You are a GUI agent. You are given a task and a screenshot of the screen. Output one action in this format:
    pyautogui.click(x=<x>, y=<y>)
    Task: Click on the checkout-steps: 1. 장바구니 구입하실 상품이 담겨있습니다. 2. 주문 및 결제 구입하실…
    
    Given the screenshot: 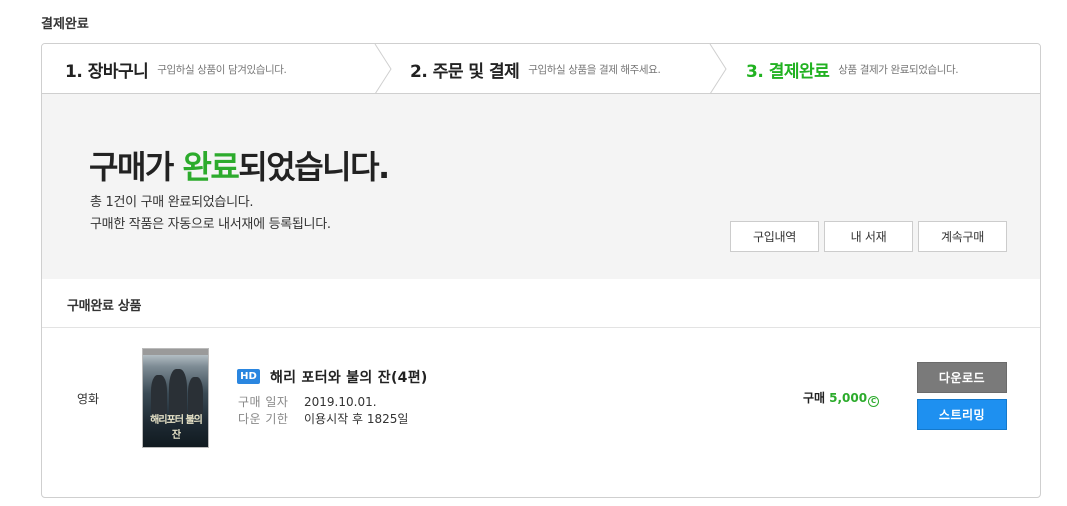 What is the action you would take?
    pyautogui.click(x=541, y=69)
    